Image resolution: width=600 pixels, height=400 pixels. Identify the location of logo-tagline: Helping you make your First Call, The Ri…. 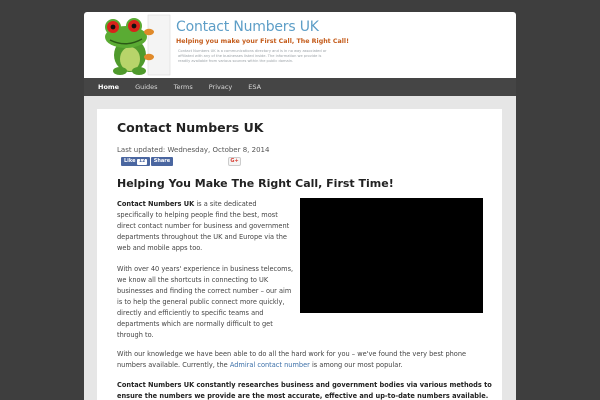
(262, 41).